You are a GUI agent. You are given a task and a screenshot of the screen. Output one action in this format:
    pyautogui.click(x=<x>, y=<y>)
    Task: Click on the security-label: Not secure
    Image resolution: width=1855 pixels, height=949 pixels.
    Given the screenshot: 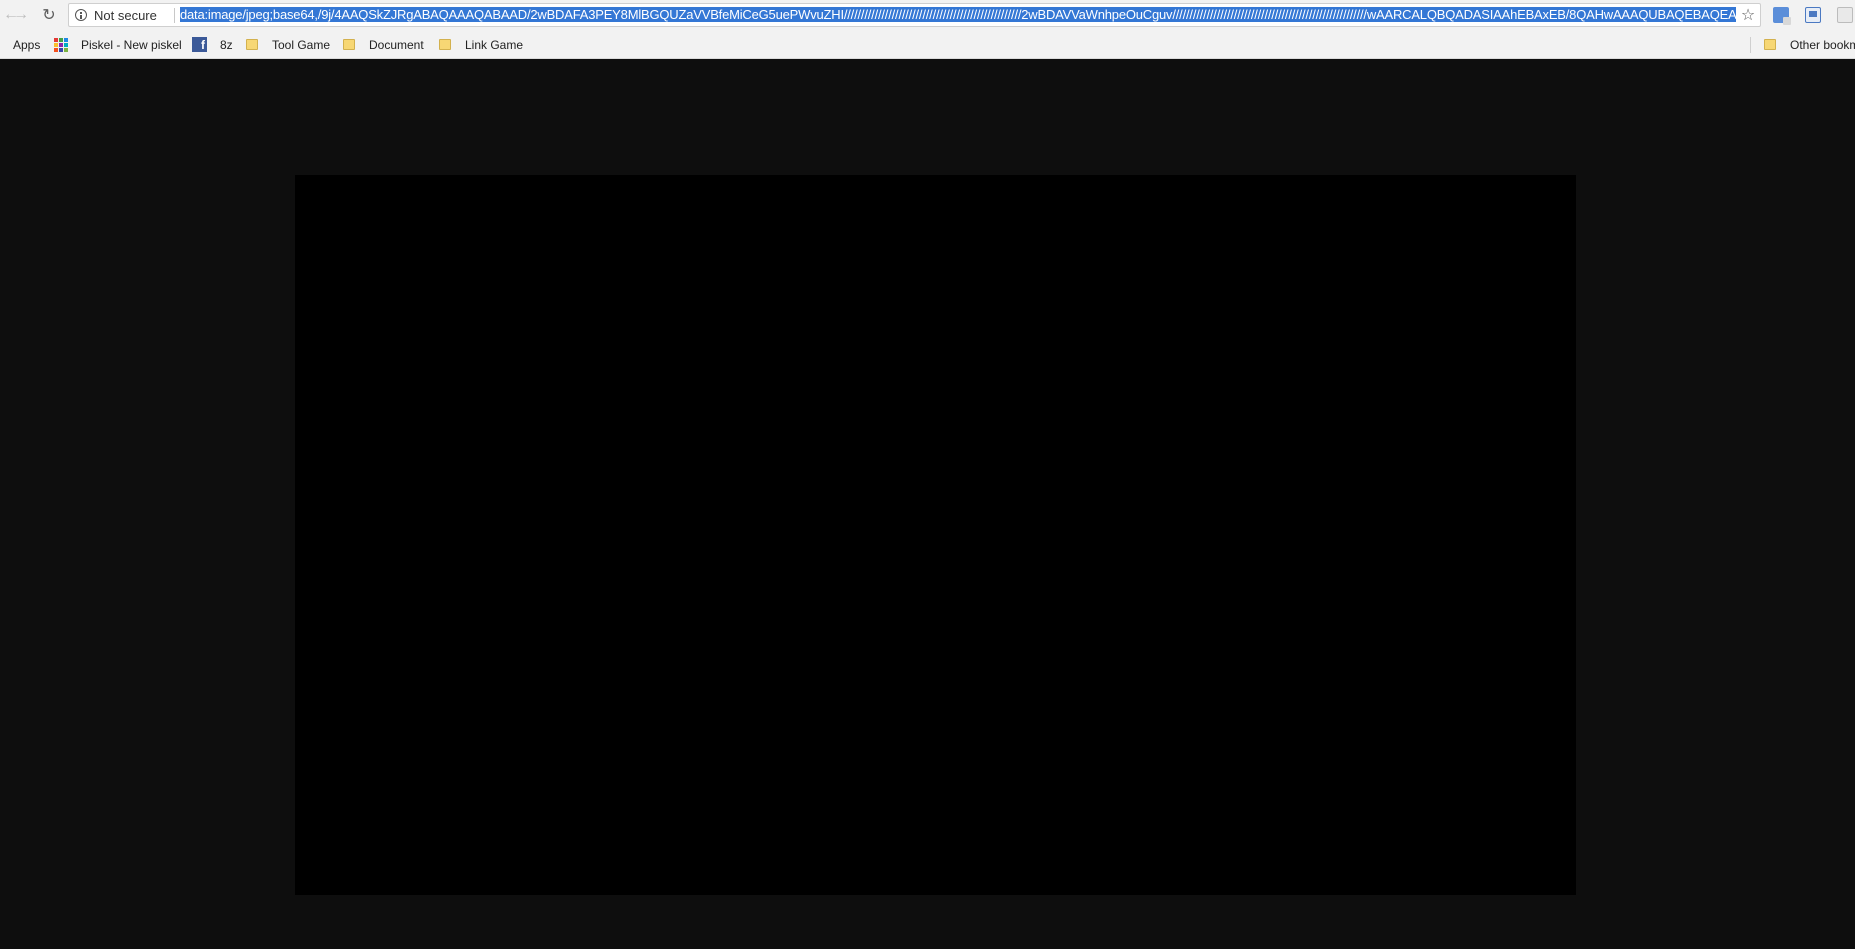 What is the action you would take?
    pyautogui.click(x=125, y=15)
    